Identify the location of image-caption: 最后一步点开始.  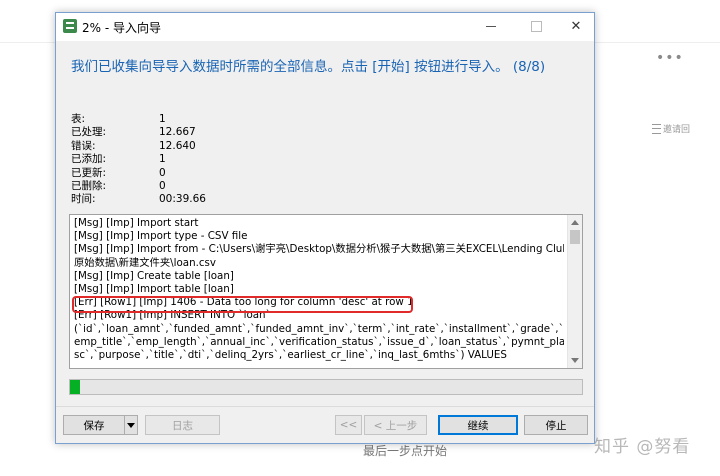
(405, 451).